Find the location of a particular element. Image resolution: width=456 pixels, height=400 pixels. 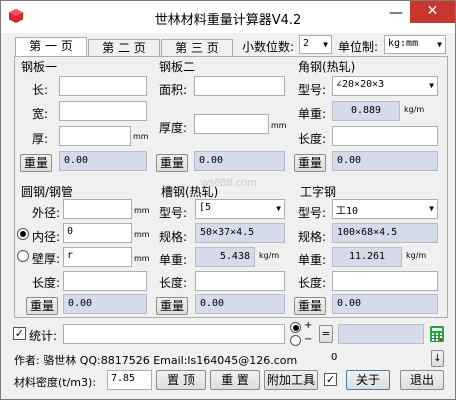

angle-length-label: 长度: is located at coordinates (312, 139).